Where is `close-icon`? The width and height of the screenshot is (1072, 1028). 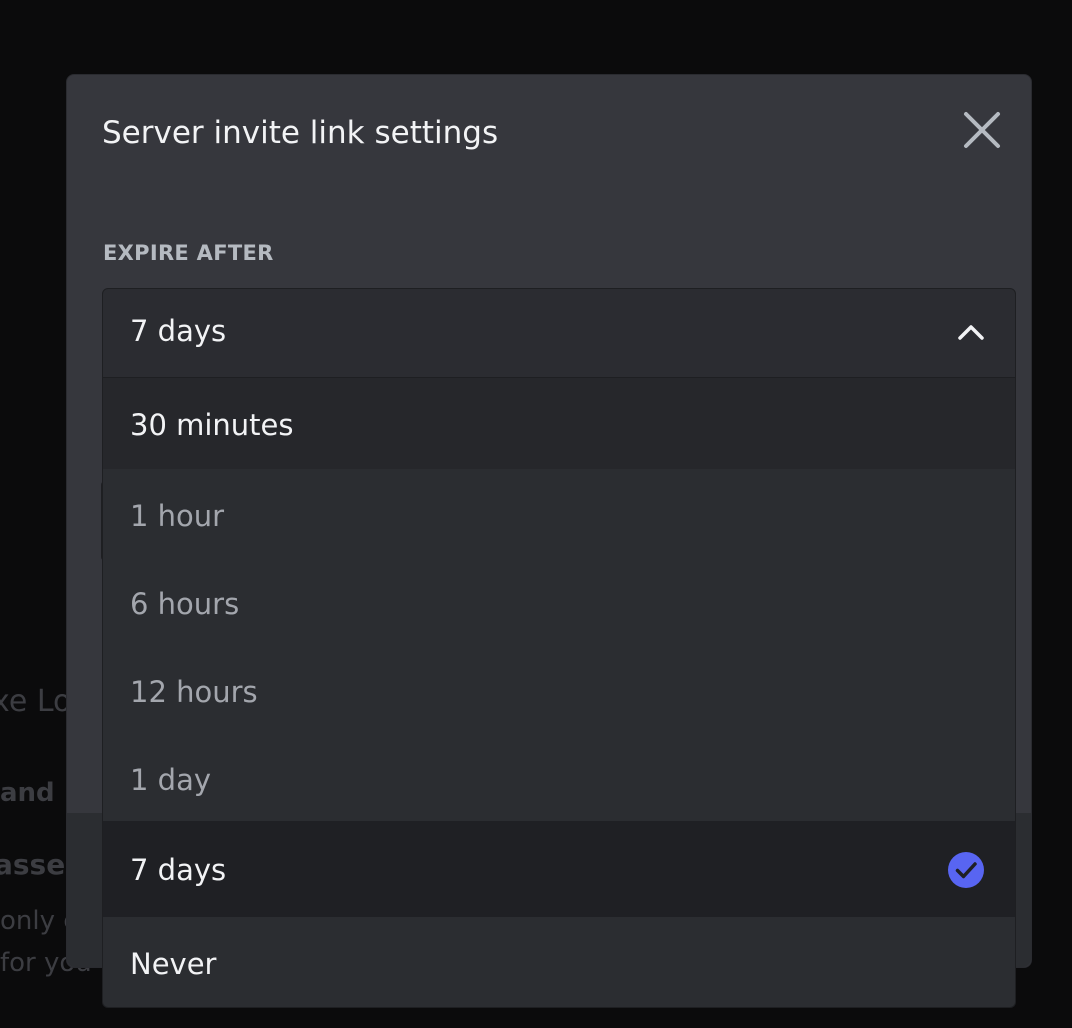
close-icon is located at coordinates (982, 130).